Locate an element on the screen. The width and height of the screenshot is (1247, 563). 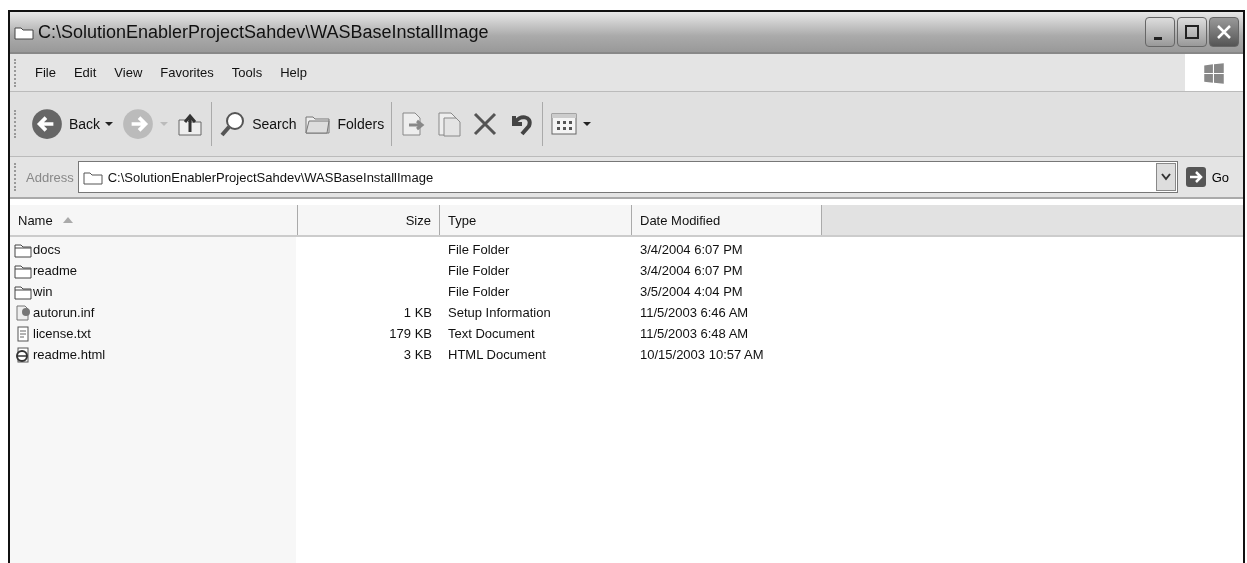
file-name: license.txt is located at coordinates (62, 333).